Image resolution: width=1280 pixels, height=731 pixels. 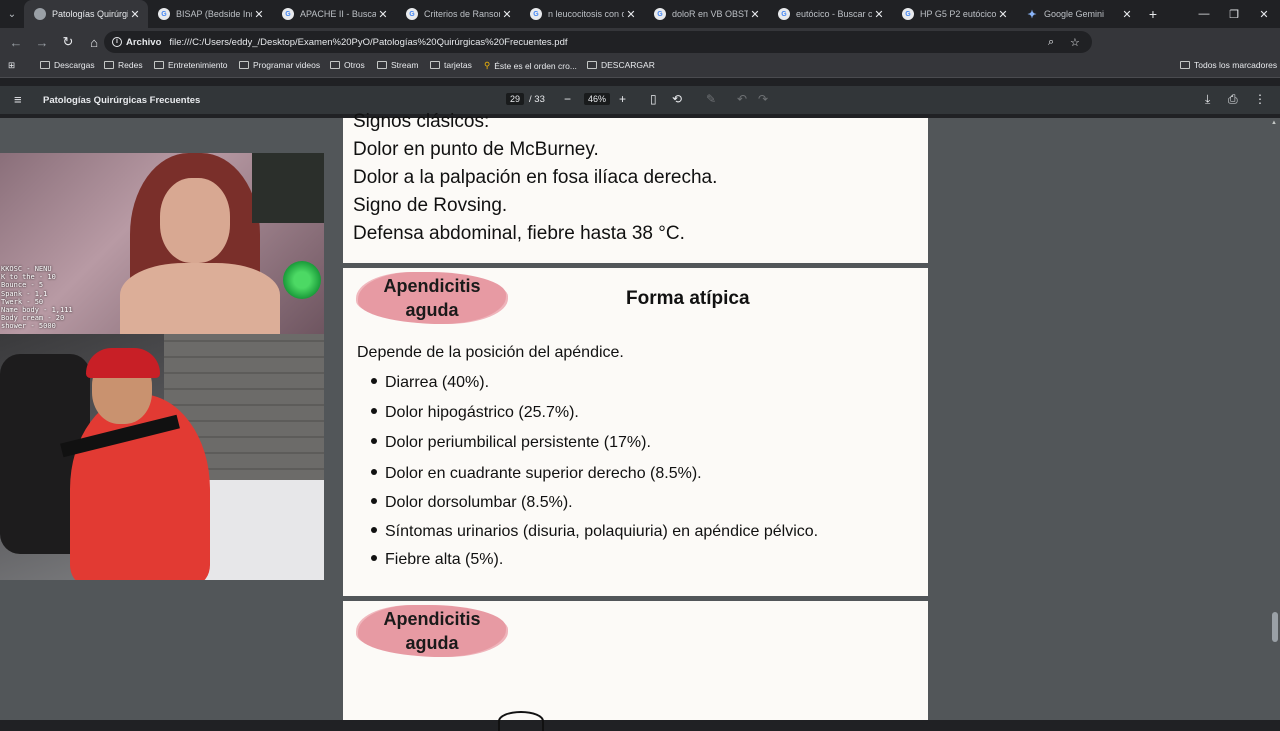 I want to click on new-tab-button: +, so click(x=1153, y=14).